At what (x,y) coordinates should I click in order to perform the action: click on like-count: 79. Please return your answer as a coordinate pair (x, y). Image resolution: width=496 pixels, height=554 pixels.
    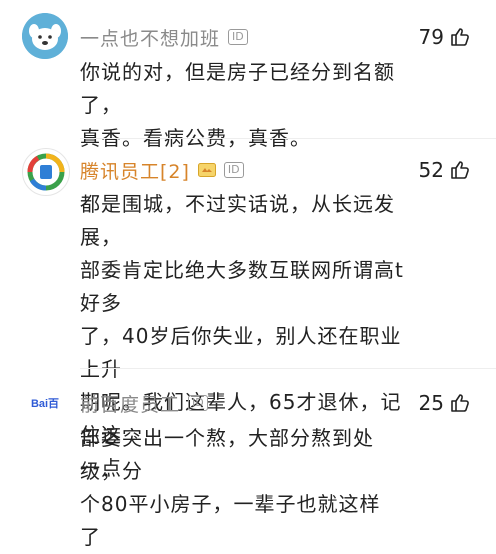
    Looking at the image, I should click on (431, 37).